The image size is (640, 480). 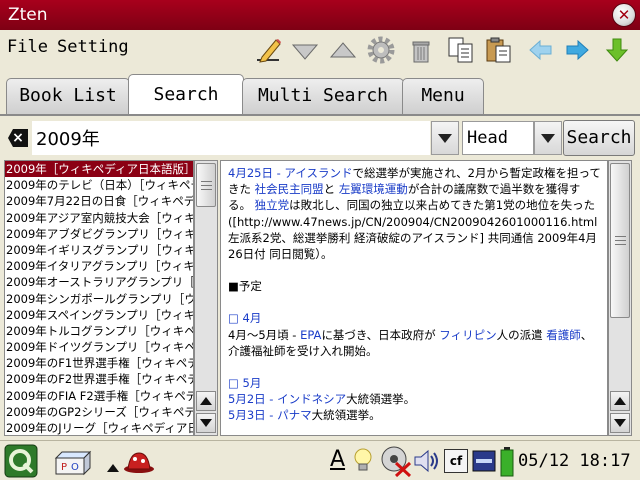 What do you see at coordinates (272, 205) in the screenshot?
I see `link: 独立党` at bounding box center [272, 205].